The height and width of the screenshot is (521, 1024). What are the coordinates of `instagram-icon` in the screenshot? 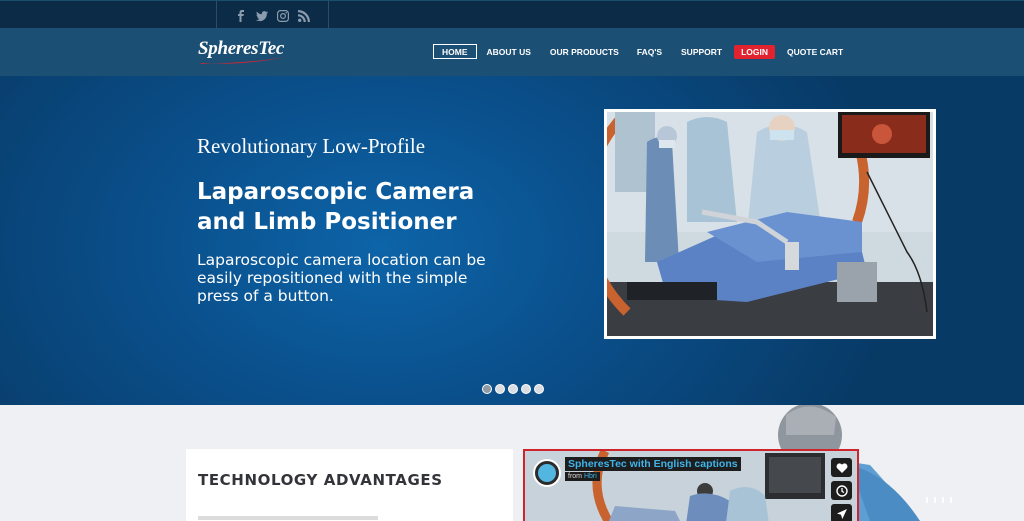 It's located at (283, 15).